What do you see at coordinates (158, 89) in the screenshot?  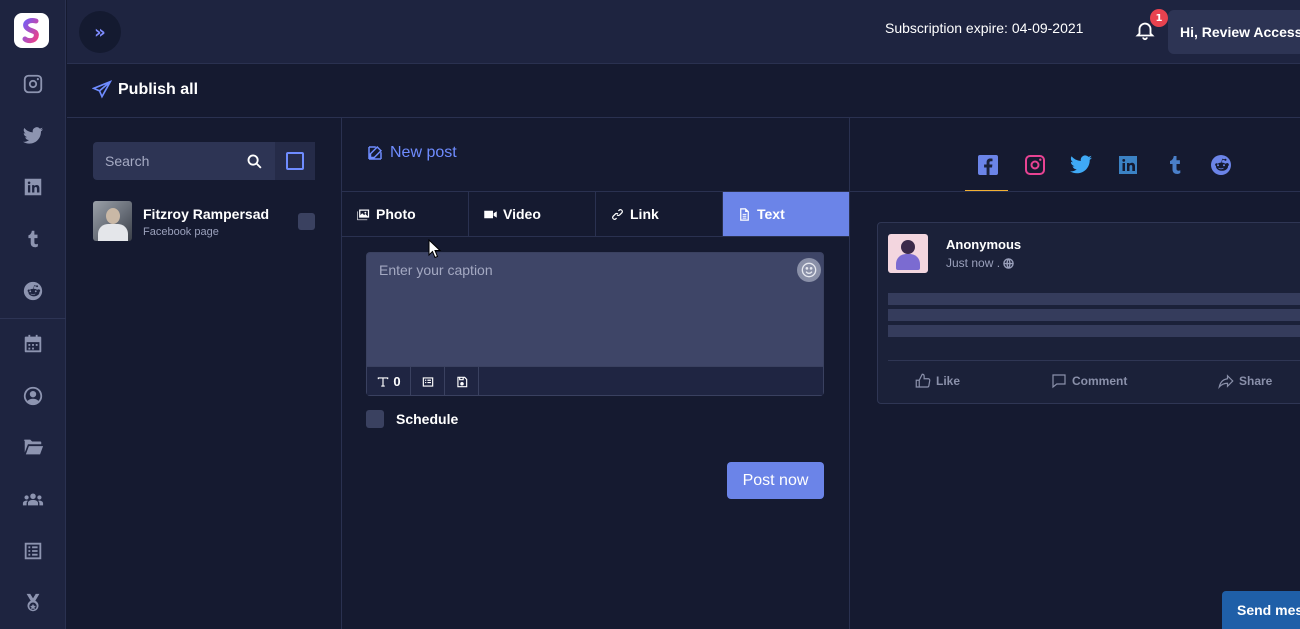 I see `page-title-text: Publish all` at bounding box center [158, 89].